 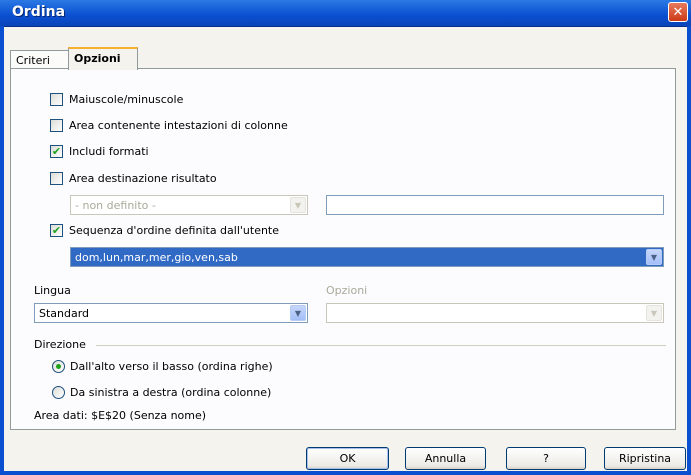 What do you see at coordinates (171, 392) in the screenshot?
I see `left-to-right-label: Da sinistra a destra (ordina colonne)` at bounding box center [171, 392].